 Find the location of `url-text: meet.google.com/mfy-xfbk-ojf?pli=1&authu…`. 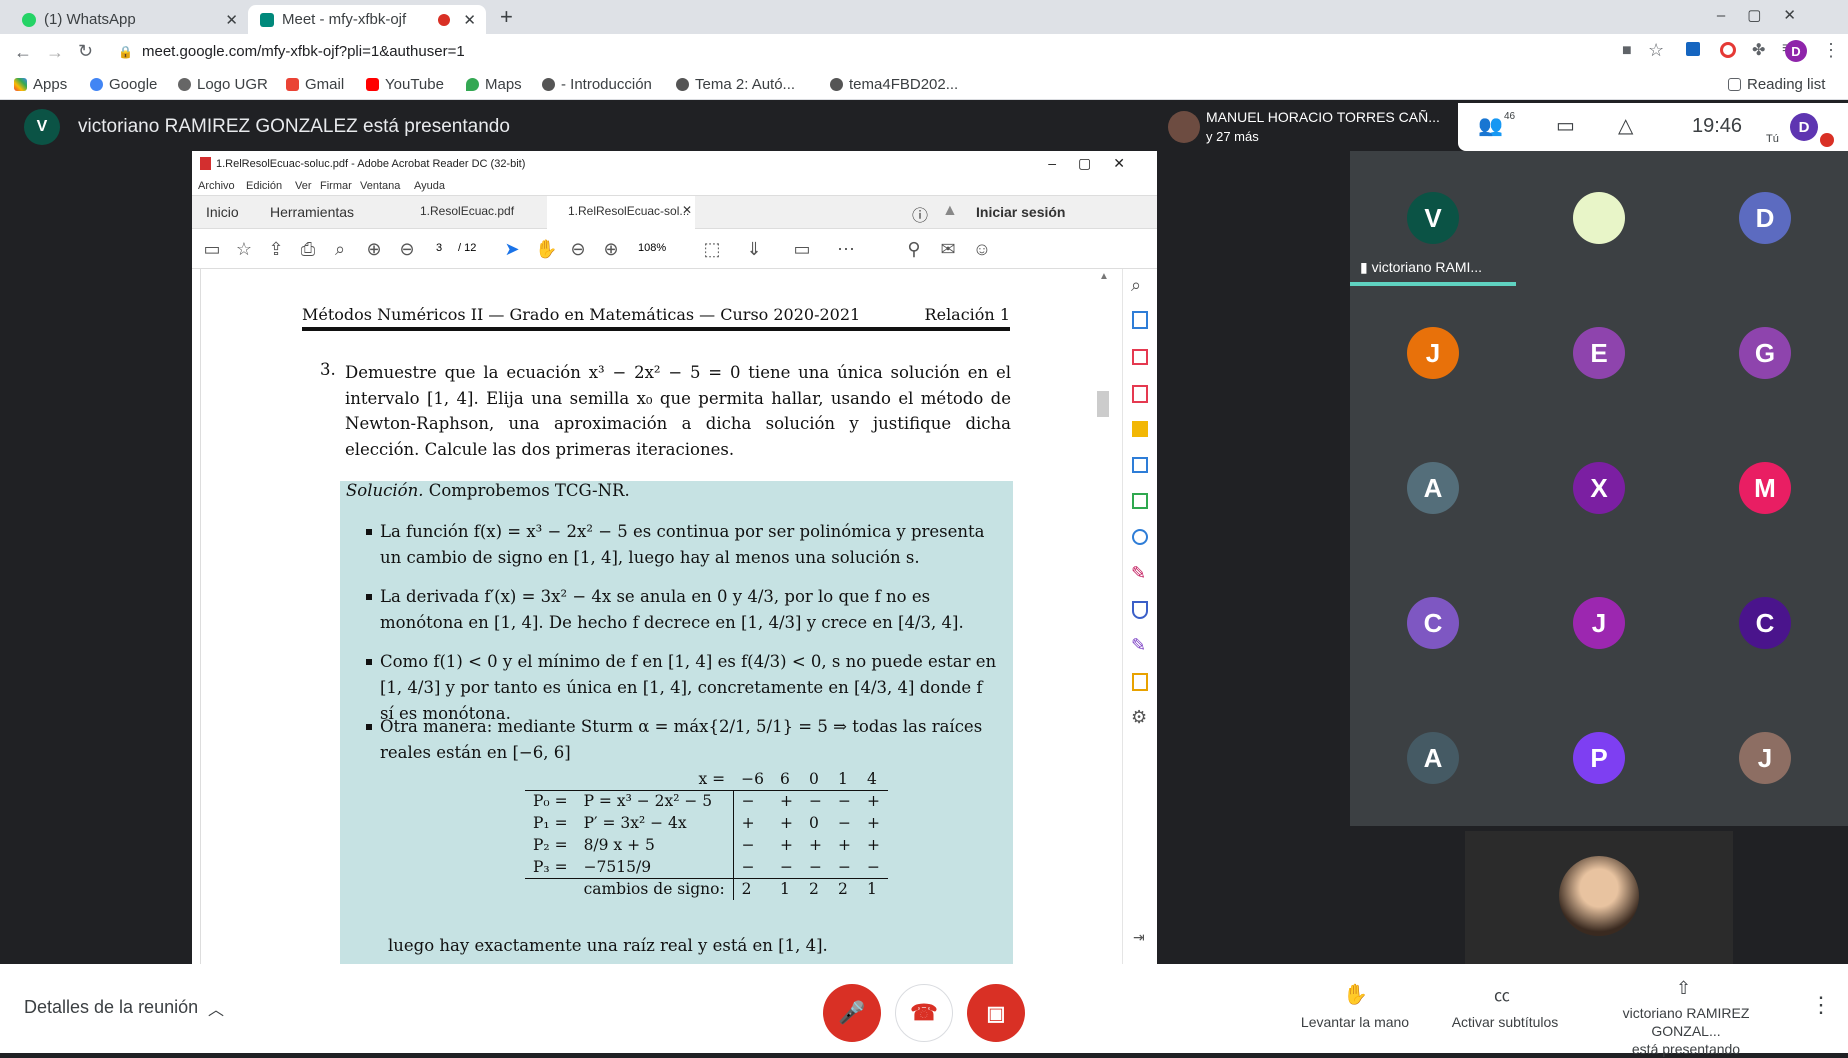

url-text: meet.google.com/mfy-xfbk-ojf?pli=1&authu… is located at coordinates (303, 51).